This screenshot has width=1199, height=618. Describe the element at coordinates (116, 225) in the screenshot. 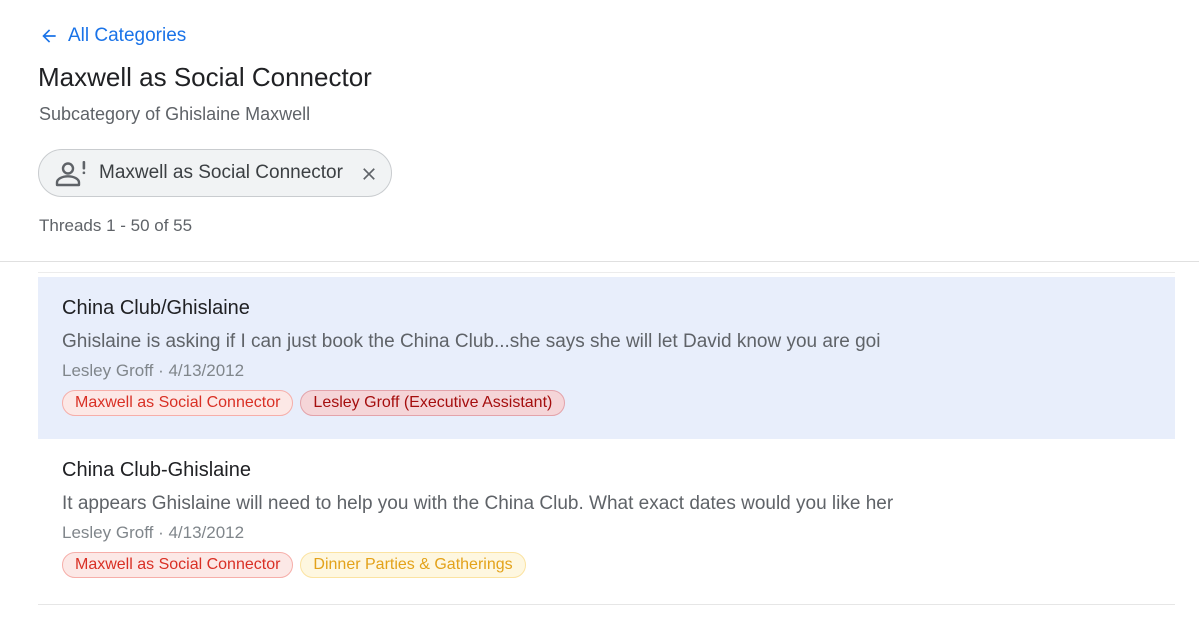

I see `thread-count: Threads 1 - 50 of 55` at that location.